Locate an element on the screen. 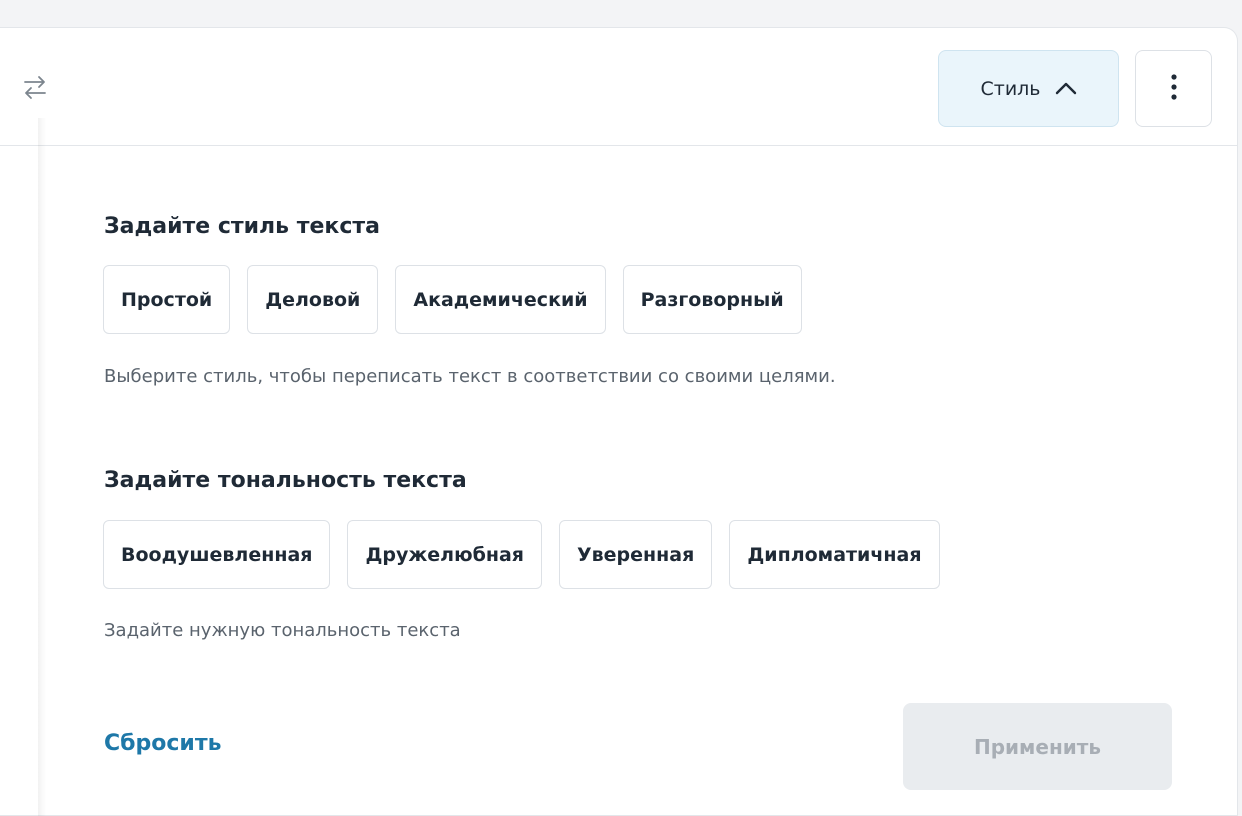  swap-arrows-icon is located at coordinates (35, 87).